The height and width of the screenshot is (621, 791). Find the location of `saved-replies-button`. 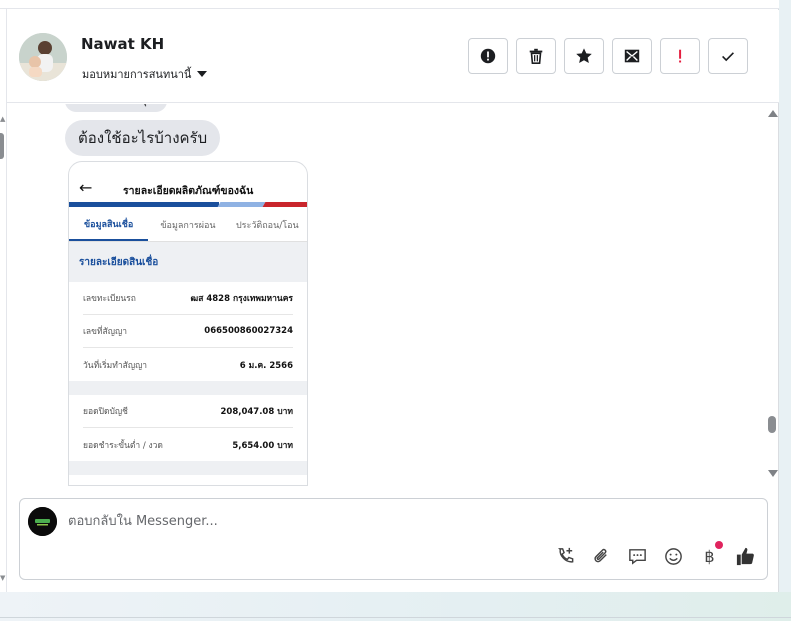

saved-replies-button is located at coordinates (637, 556).